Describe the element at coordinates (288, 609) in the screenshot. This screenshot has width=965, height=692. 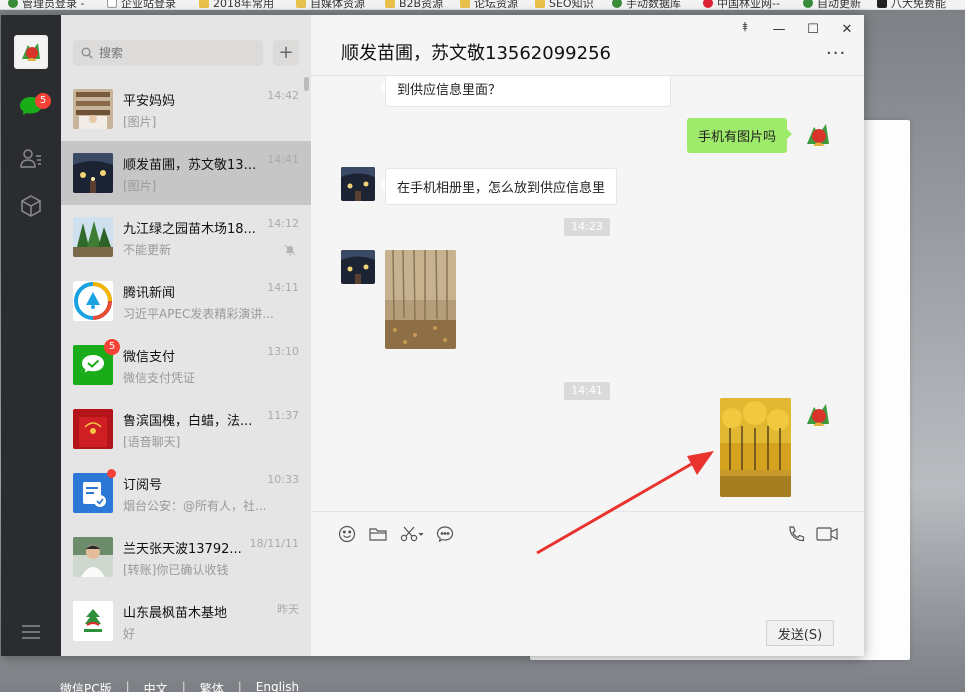
I see `chat-time: 昨天` at that location.